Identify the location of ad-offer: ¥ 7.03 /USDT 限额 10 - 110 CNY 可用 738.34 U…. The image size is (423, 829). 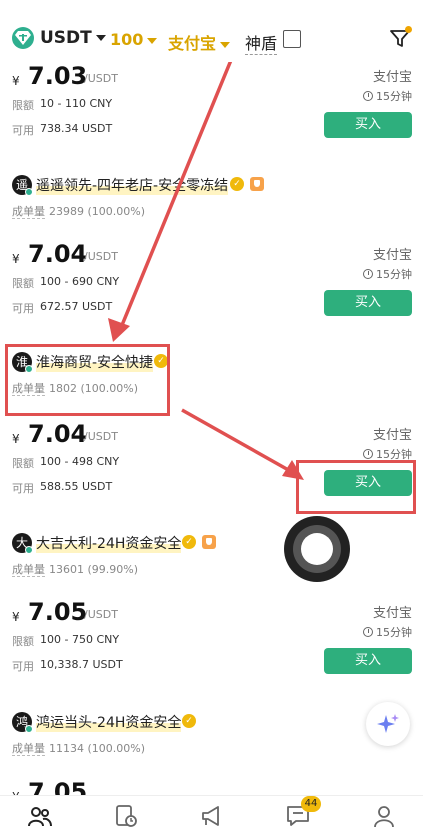
(212, 107).